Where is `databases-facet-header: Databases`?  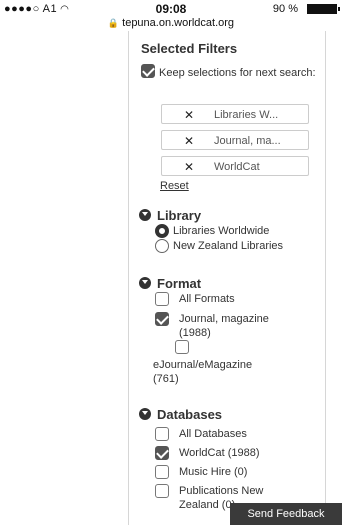 databases-facet-header: Databases is located at coordinates (180, 414).